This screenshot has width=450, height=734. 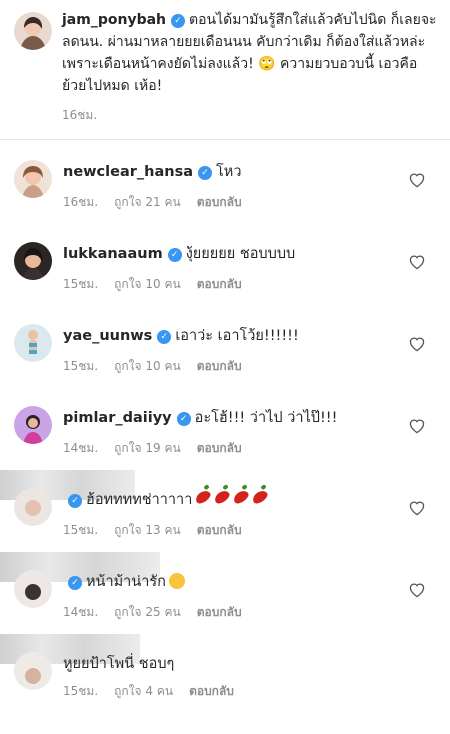 I want to click on caption-username: jam_ponybah, so click(x=114, y=20).